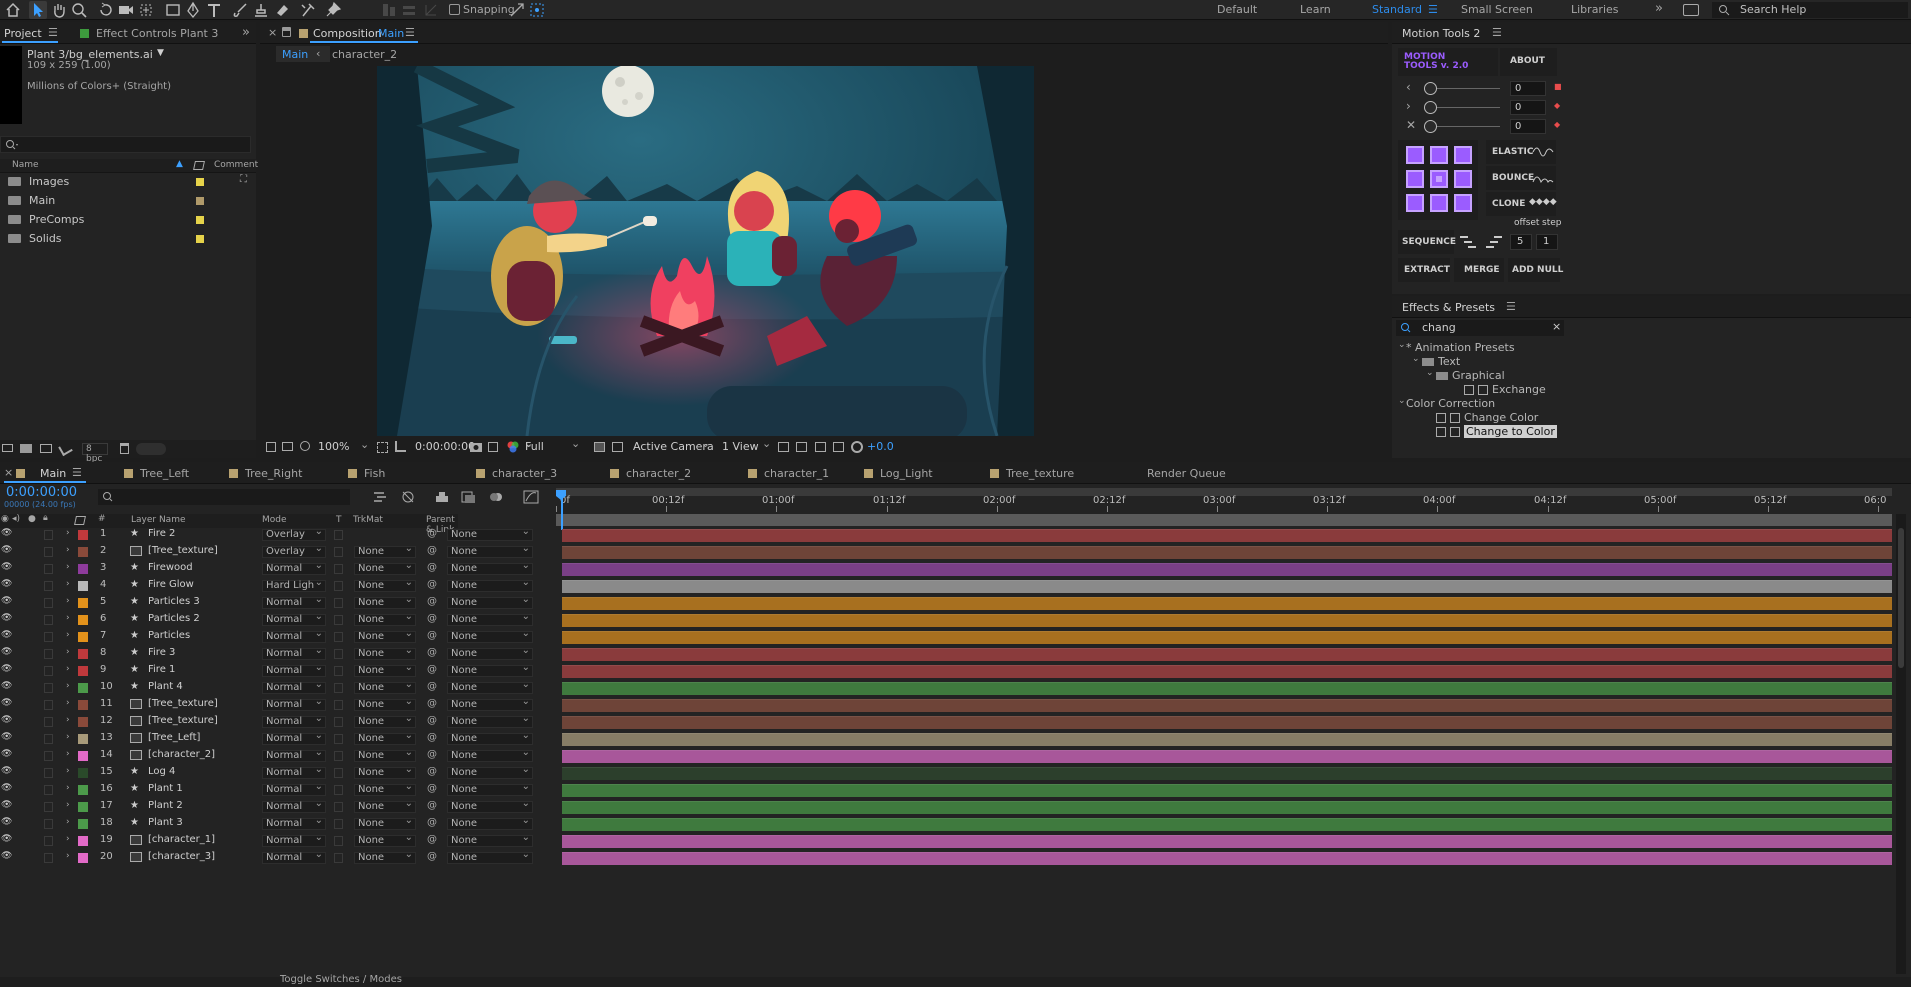 The width and height of the screenshot is (1911, 987). What do you see at coordinates (59, 10) in the screenshot?
I see `hand-tool-icon` at bounding box center [59, 10].